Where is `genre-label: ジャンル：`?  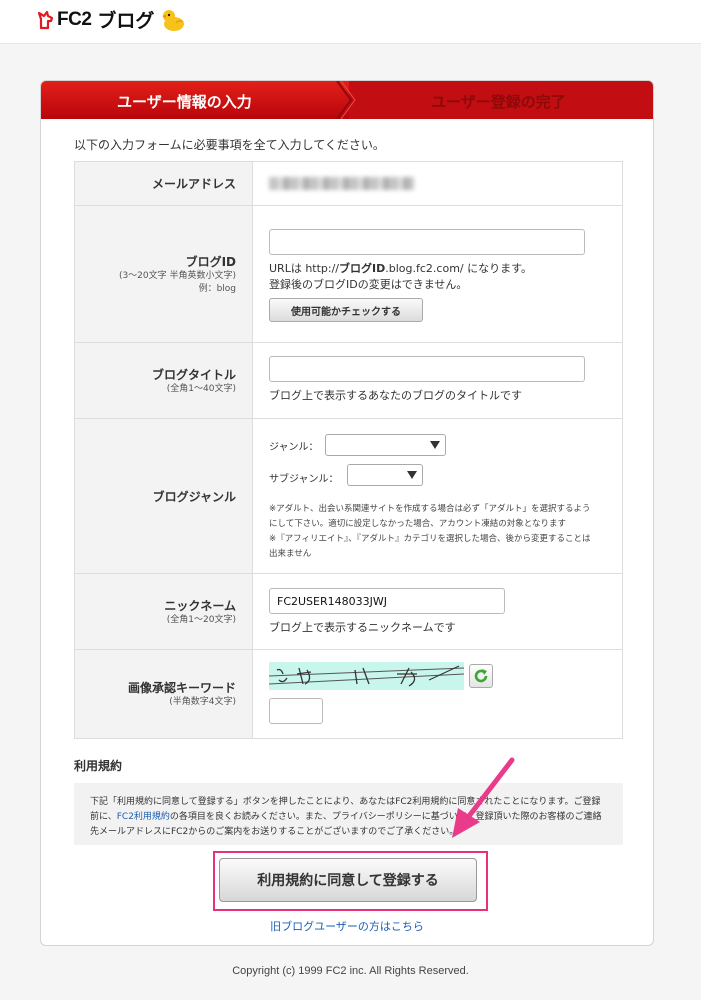 genre-label: ジャンル： is located at coordinates (294, 447).